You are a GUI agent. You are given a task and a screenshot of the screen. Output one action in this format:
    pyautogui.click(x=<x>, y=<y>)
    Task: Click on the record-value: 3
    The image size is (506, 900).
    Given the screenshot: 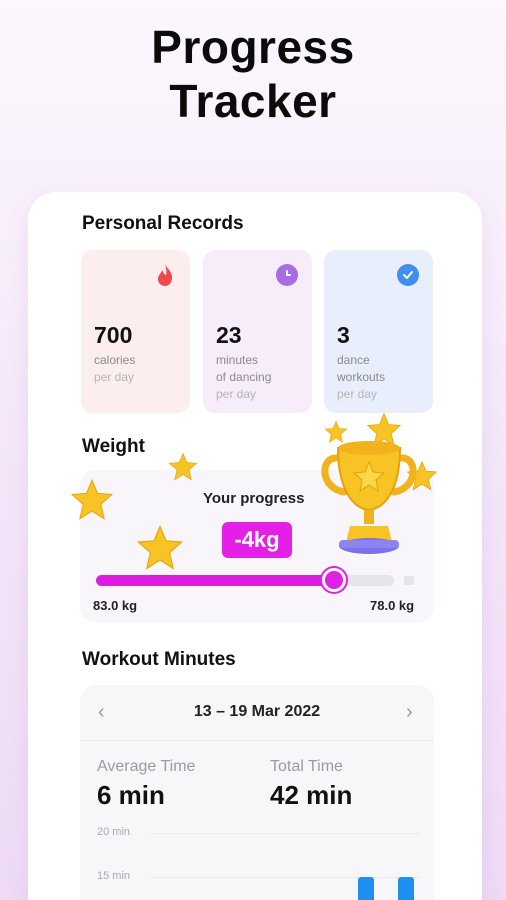 What is the action you would take?
    pyautogui.click(x=343, y=335)
    